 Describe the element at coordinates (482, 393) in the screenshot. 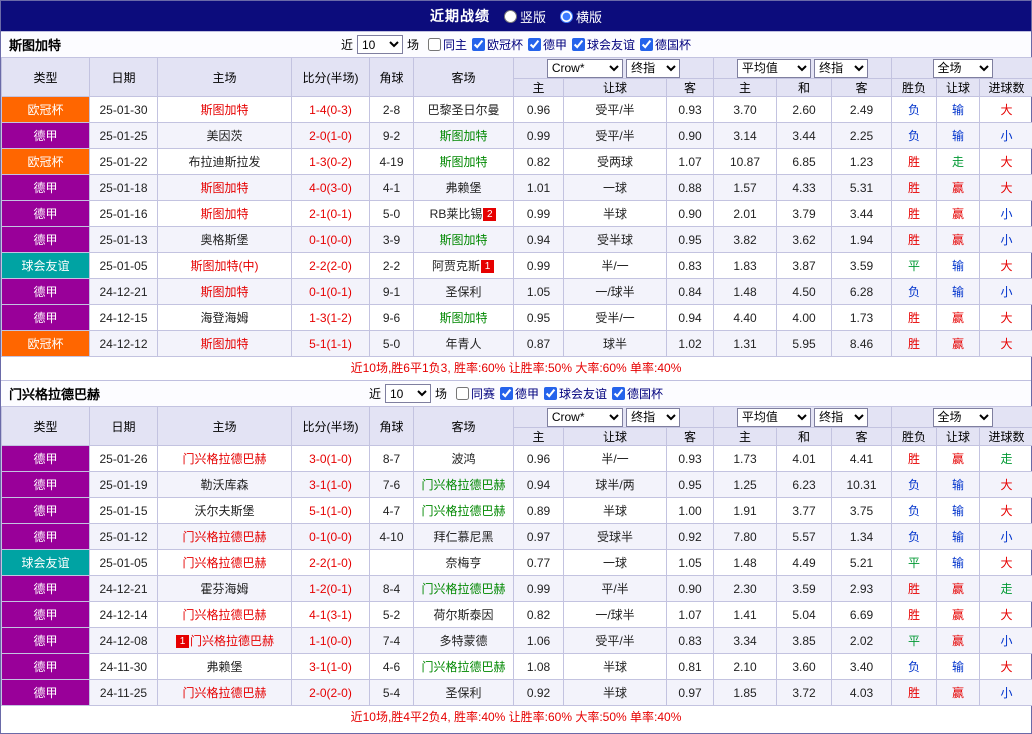

I see `filter-checkbox-label: 同赛` at that location.